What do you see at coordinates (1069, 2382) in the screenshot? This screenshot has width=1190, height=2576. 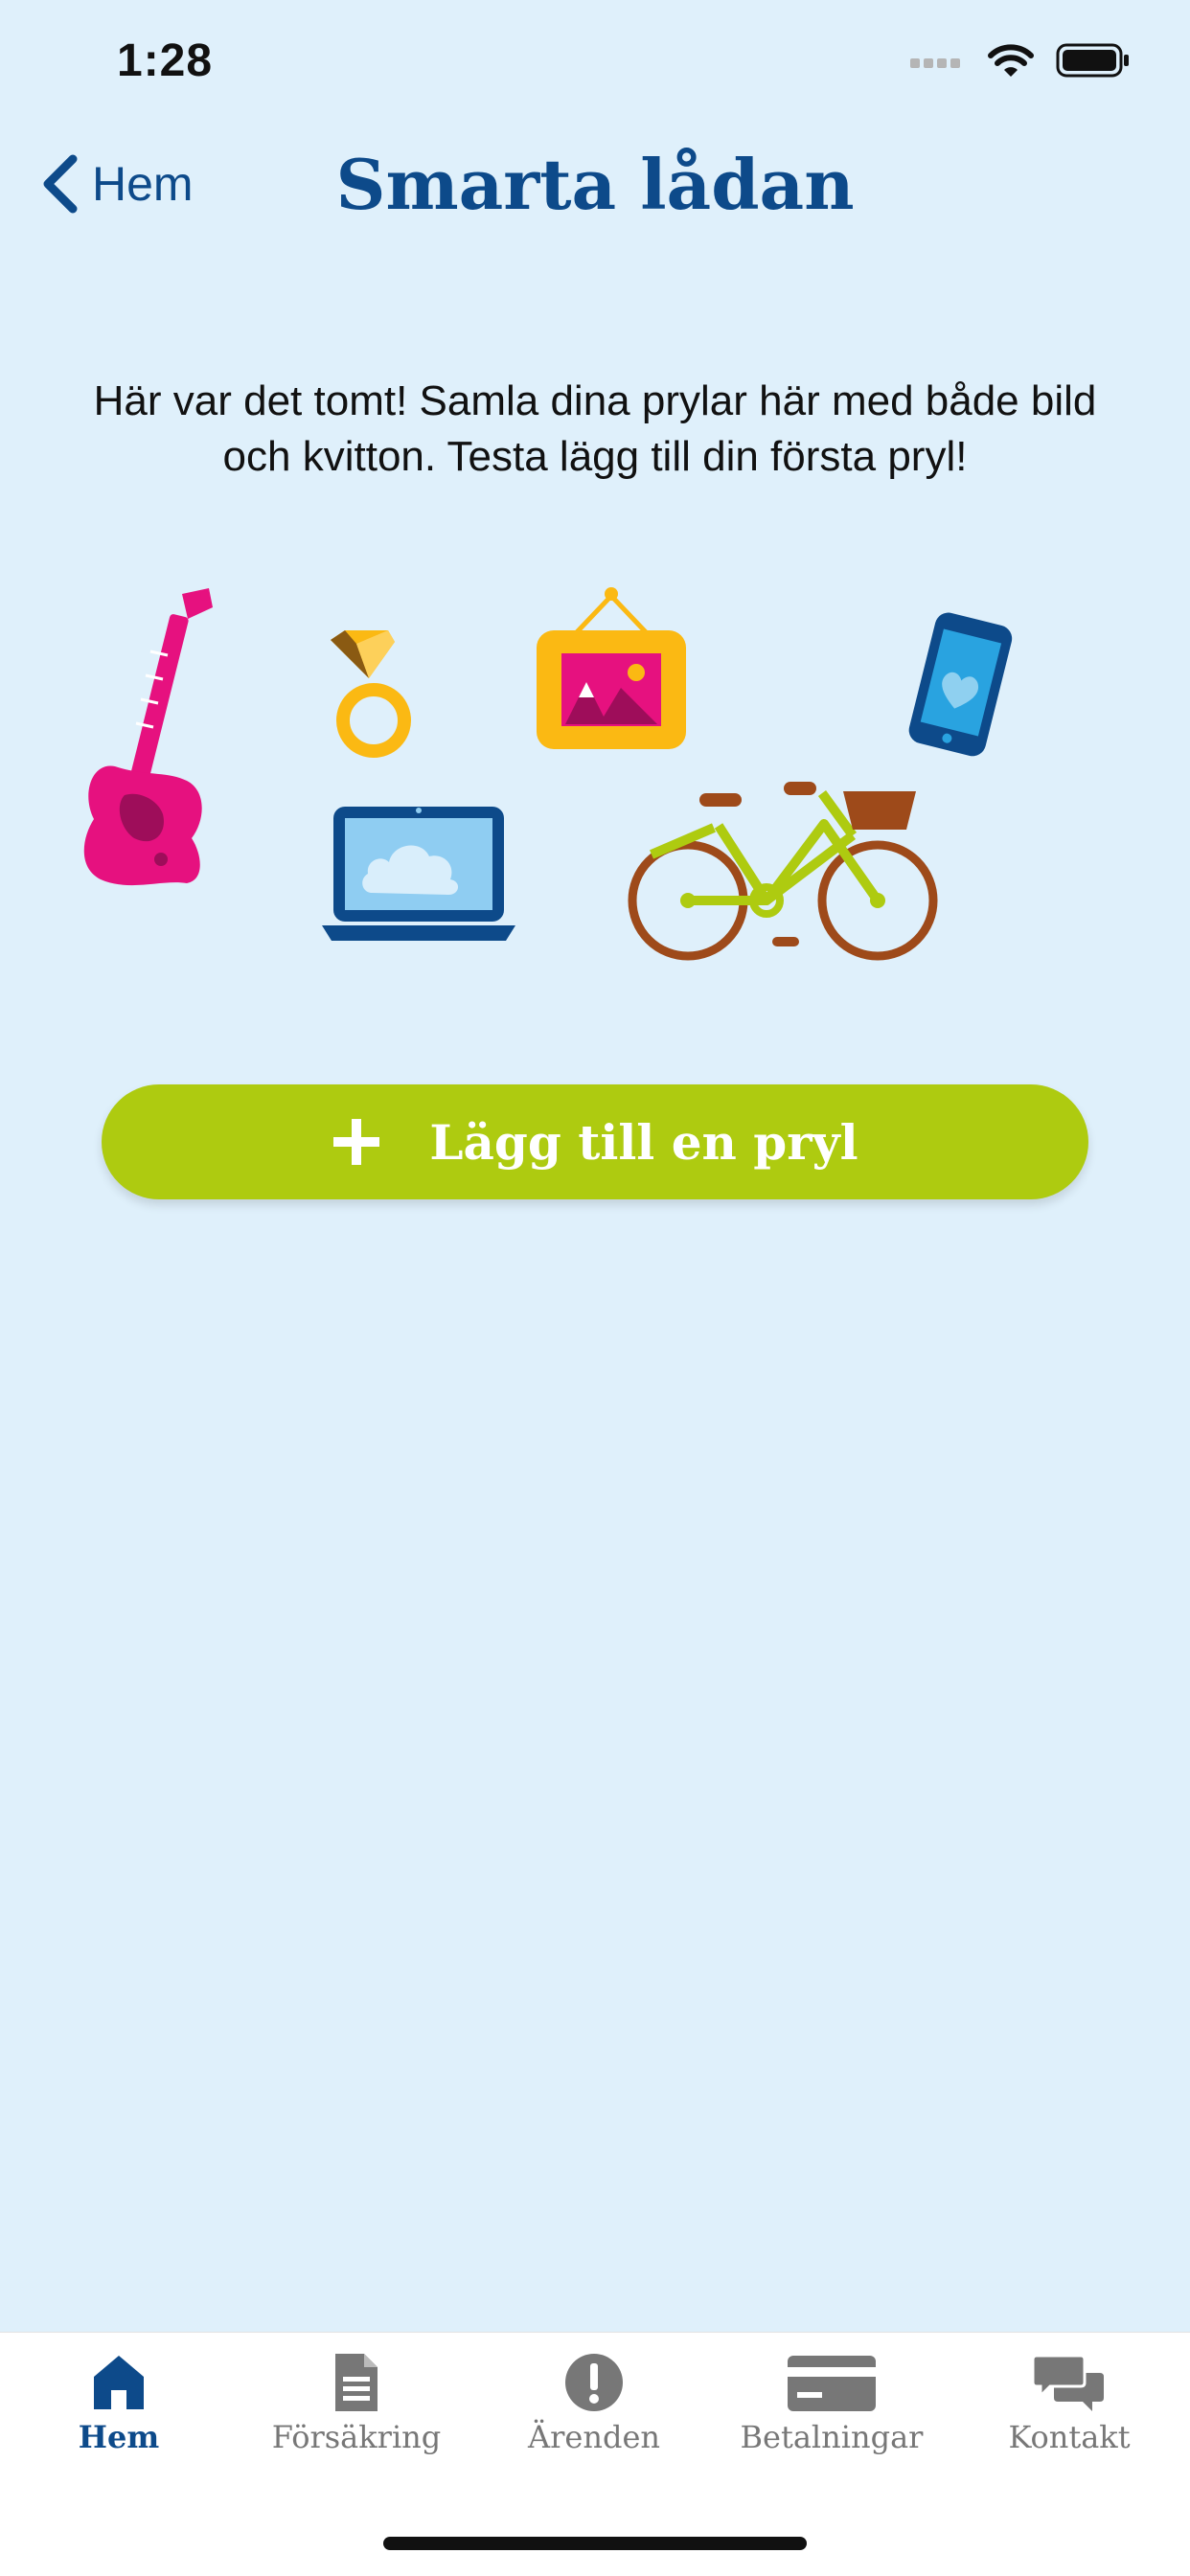 I see `chat-bubbles-icon` at bounding box center [1069, 2382].